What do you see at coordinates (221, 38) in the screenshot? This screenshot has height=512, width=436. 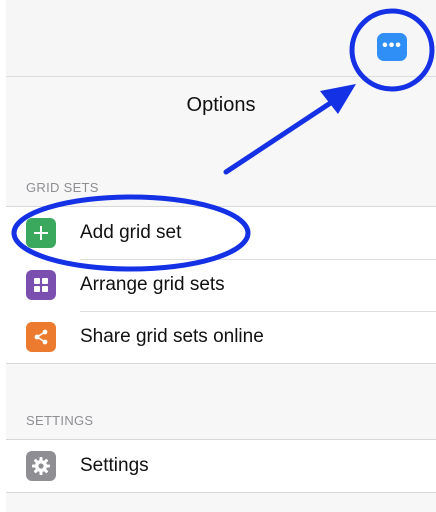 I see `top-bar: •••` at bounding box center [221, 38].